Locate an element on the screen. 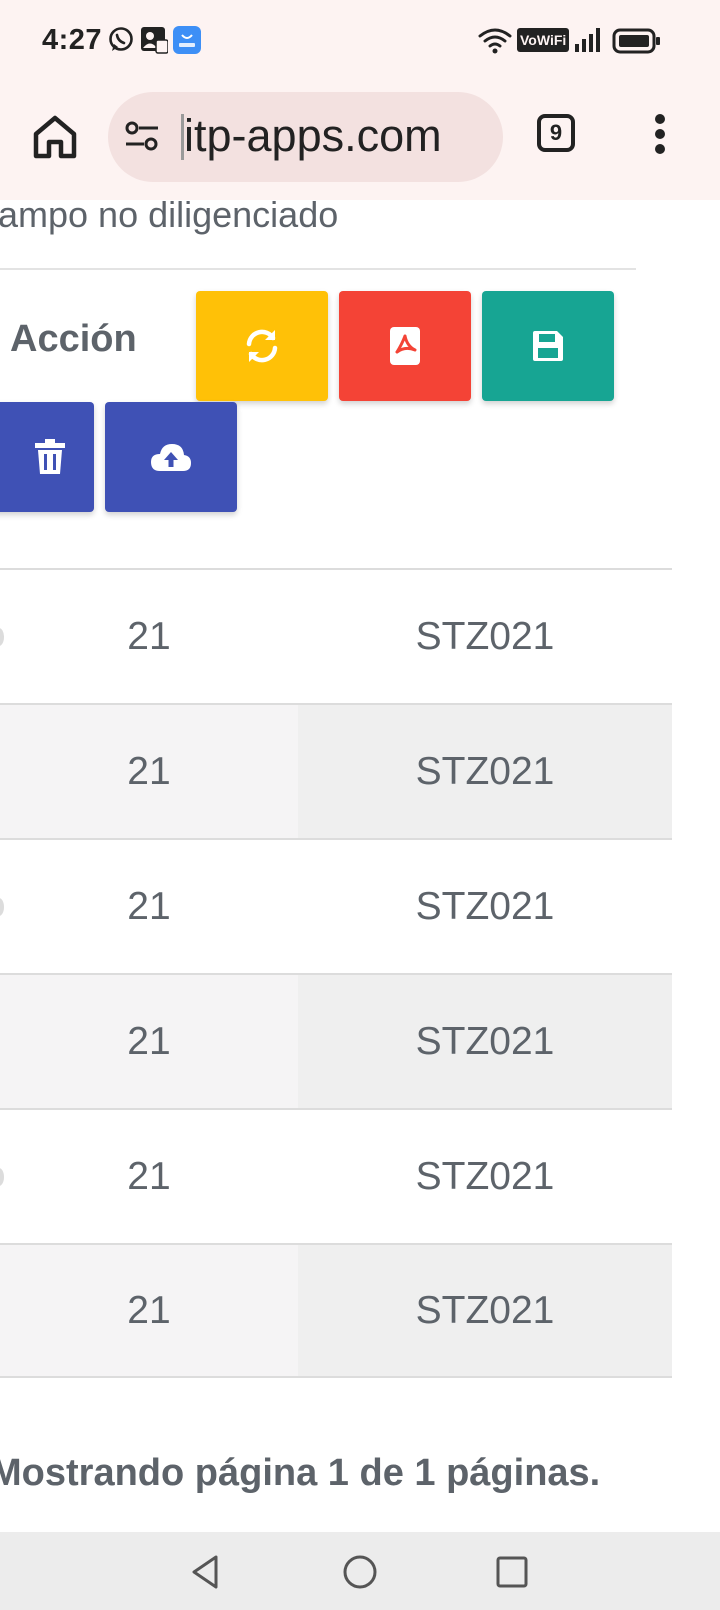  divider is located at coordinates (318, 269).